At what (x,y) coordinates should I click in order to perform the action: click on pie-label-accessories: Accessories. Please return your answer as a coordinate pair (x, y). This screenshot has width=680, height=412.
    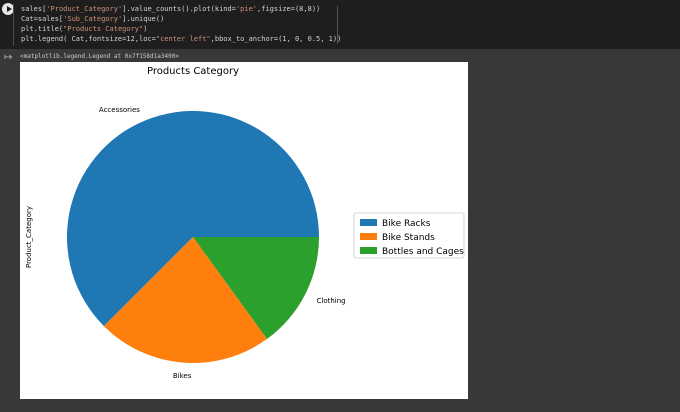
    Looking at the image, I should click on (119, 110).